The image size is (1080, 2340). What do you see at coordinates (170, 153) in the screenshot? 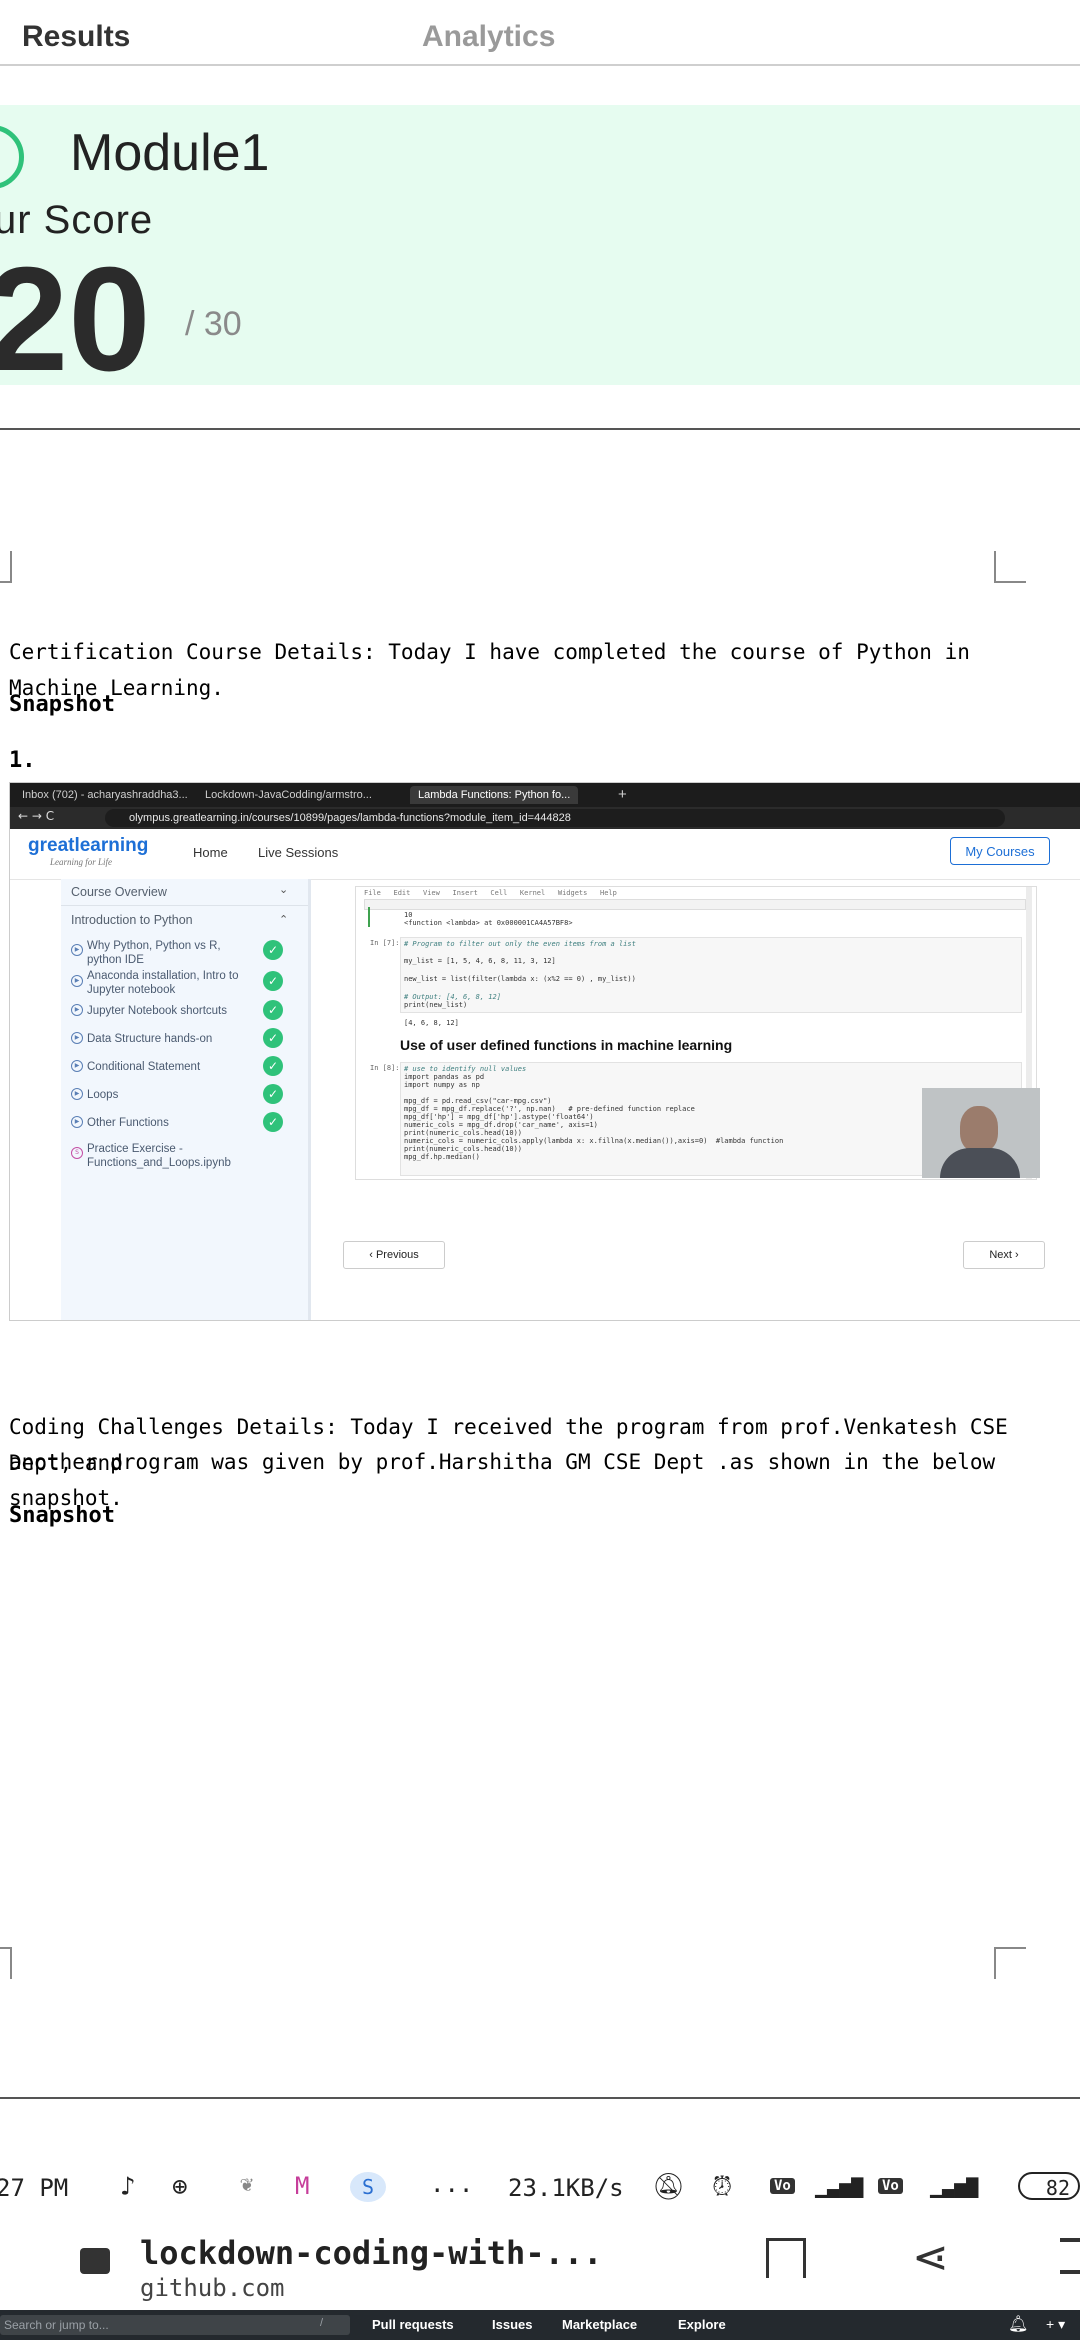
I see `module-title: Module1` at bounding box center [170, 153].